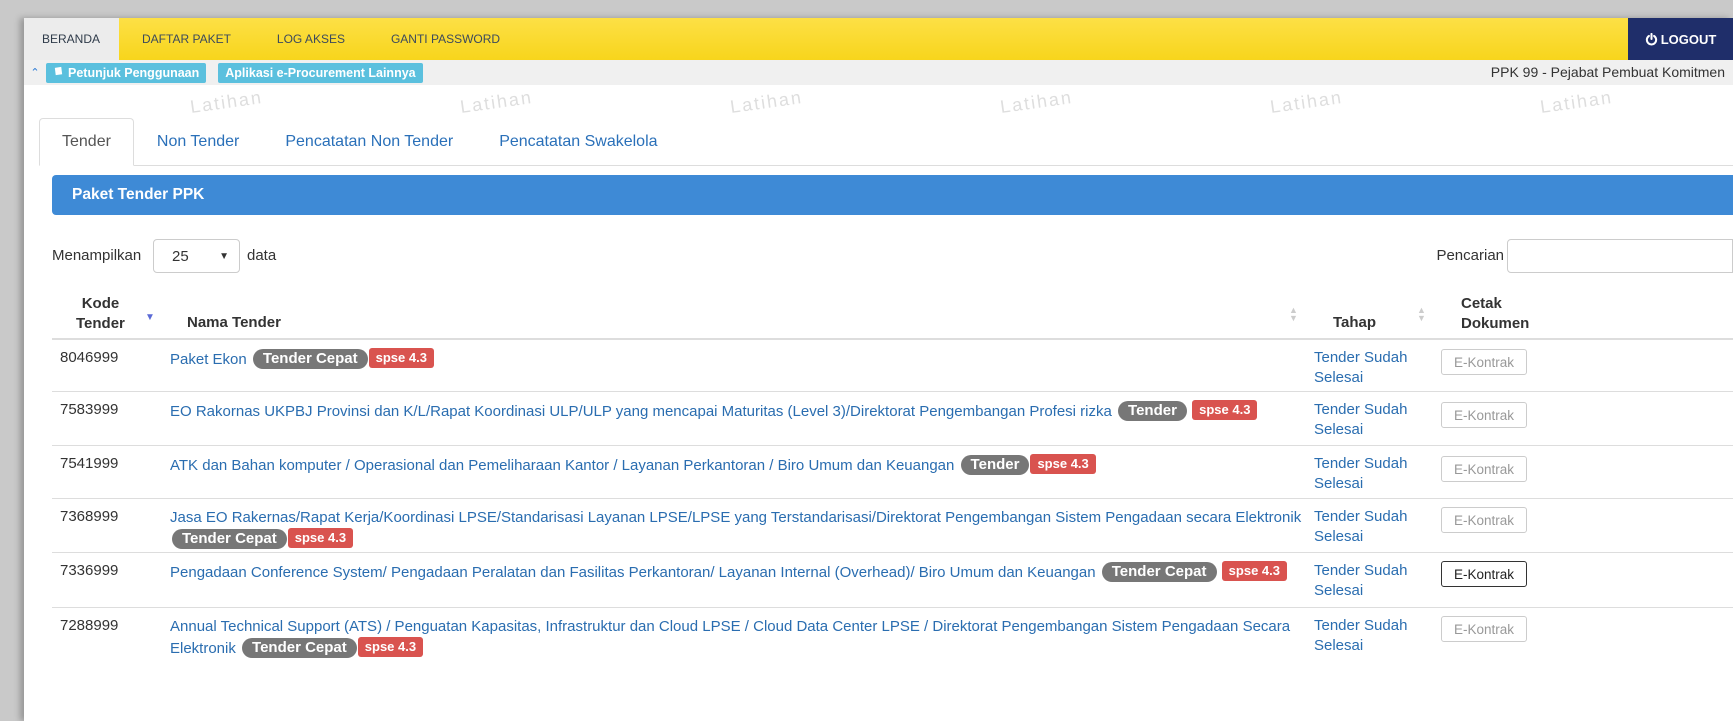 The height and width of the screenshot is (721, 1733). What do you see at coordinates (180, 256) in the screenshot?
I see `page-length-value: 25` at bounding box center [180, 256].